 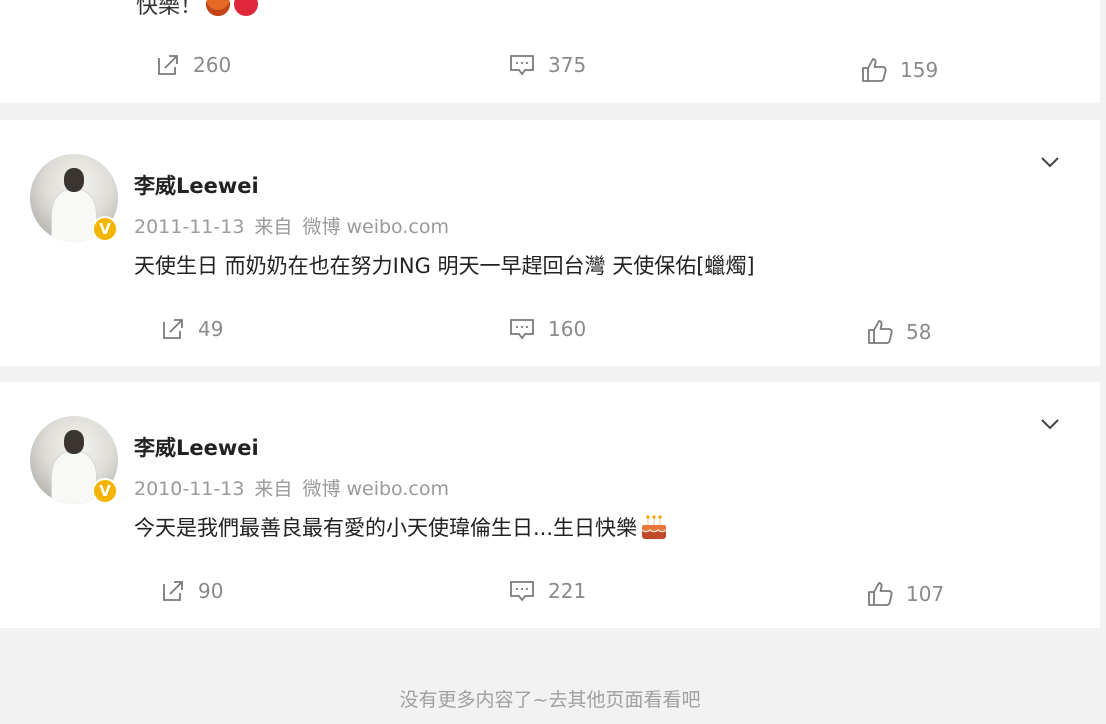 I want to click on feed-card-top: 快樂！ 260 375 159, so click(x=550, y=51).